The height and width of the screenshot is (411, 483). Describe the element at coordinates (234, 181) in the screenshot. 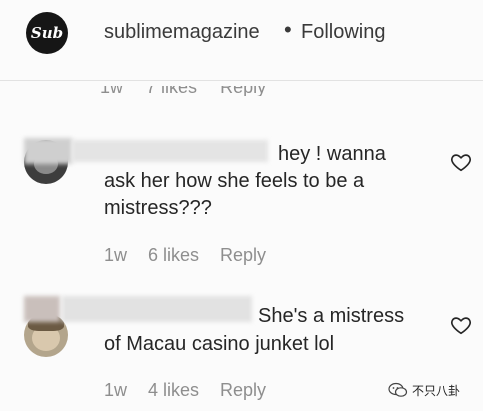

I see `comment-text-line: ask her how she feels to be a` at that location.